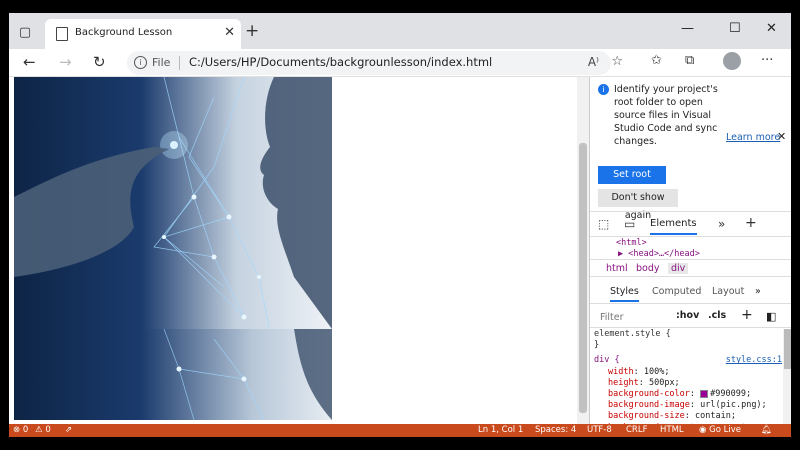  I want to click on class-toggle: .cls, so click(717, 315).